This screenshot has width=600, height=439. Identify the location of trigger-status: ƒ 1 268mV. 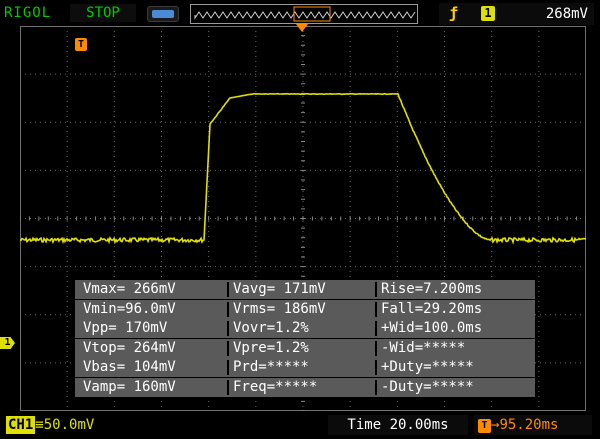
(516, 14).